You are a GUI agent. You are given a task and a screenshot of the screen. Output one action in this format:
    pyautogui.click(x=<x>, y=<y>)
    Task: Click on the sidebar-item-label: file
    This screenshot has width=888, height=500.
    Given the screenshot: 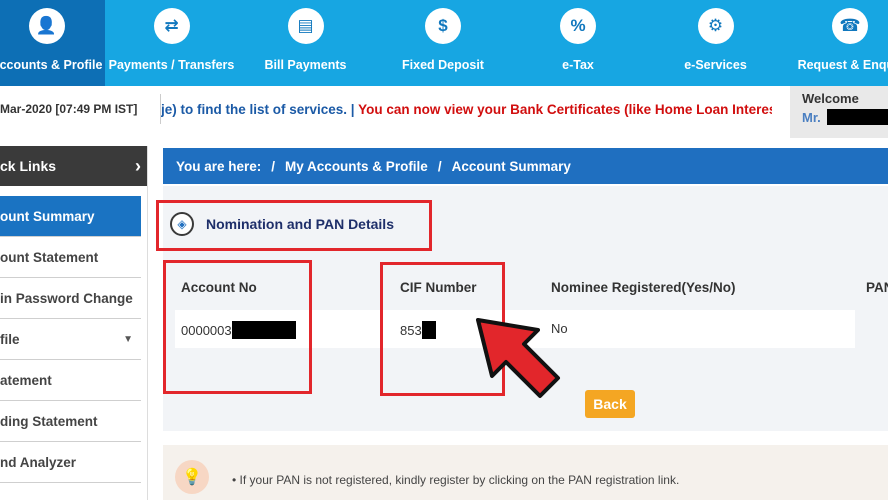 What is the action you would take?
    pyautogui.click(x=10, y=339)
    